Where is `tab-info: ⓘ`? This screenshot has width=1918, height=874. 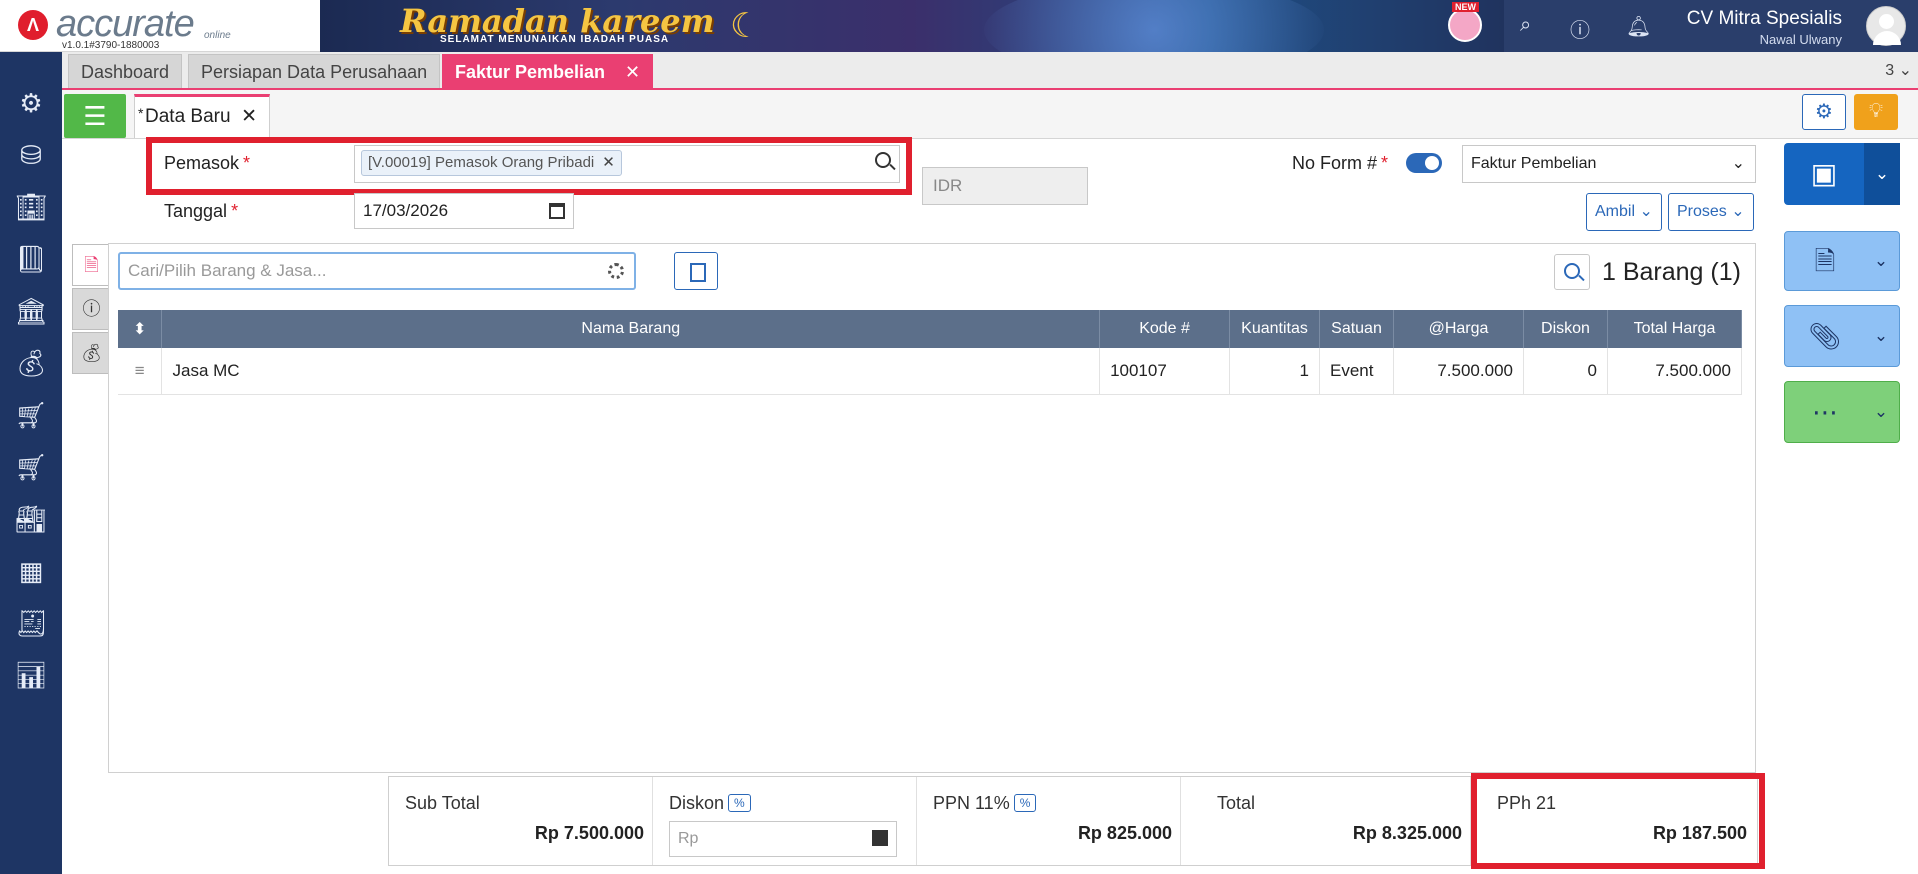
tab-info: ⓘ is located at coordinates (91, 309).